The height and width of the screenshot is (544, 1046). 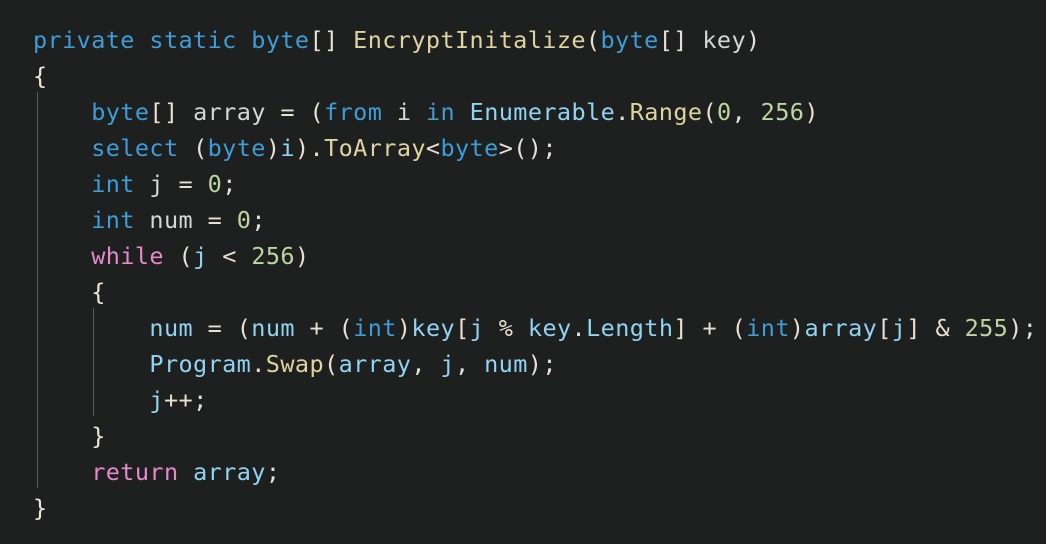 I want to click on code-token: from, so click(x=353, y=112).